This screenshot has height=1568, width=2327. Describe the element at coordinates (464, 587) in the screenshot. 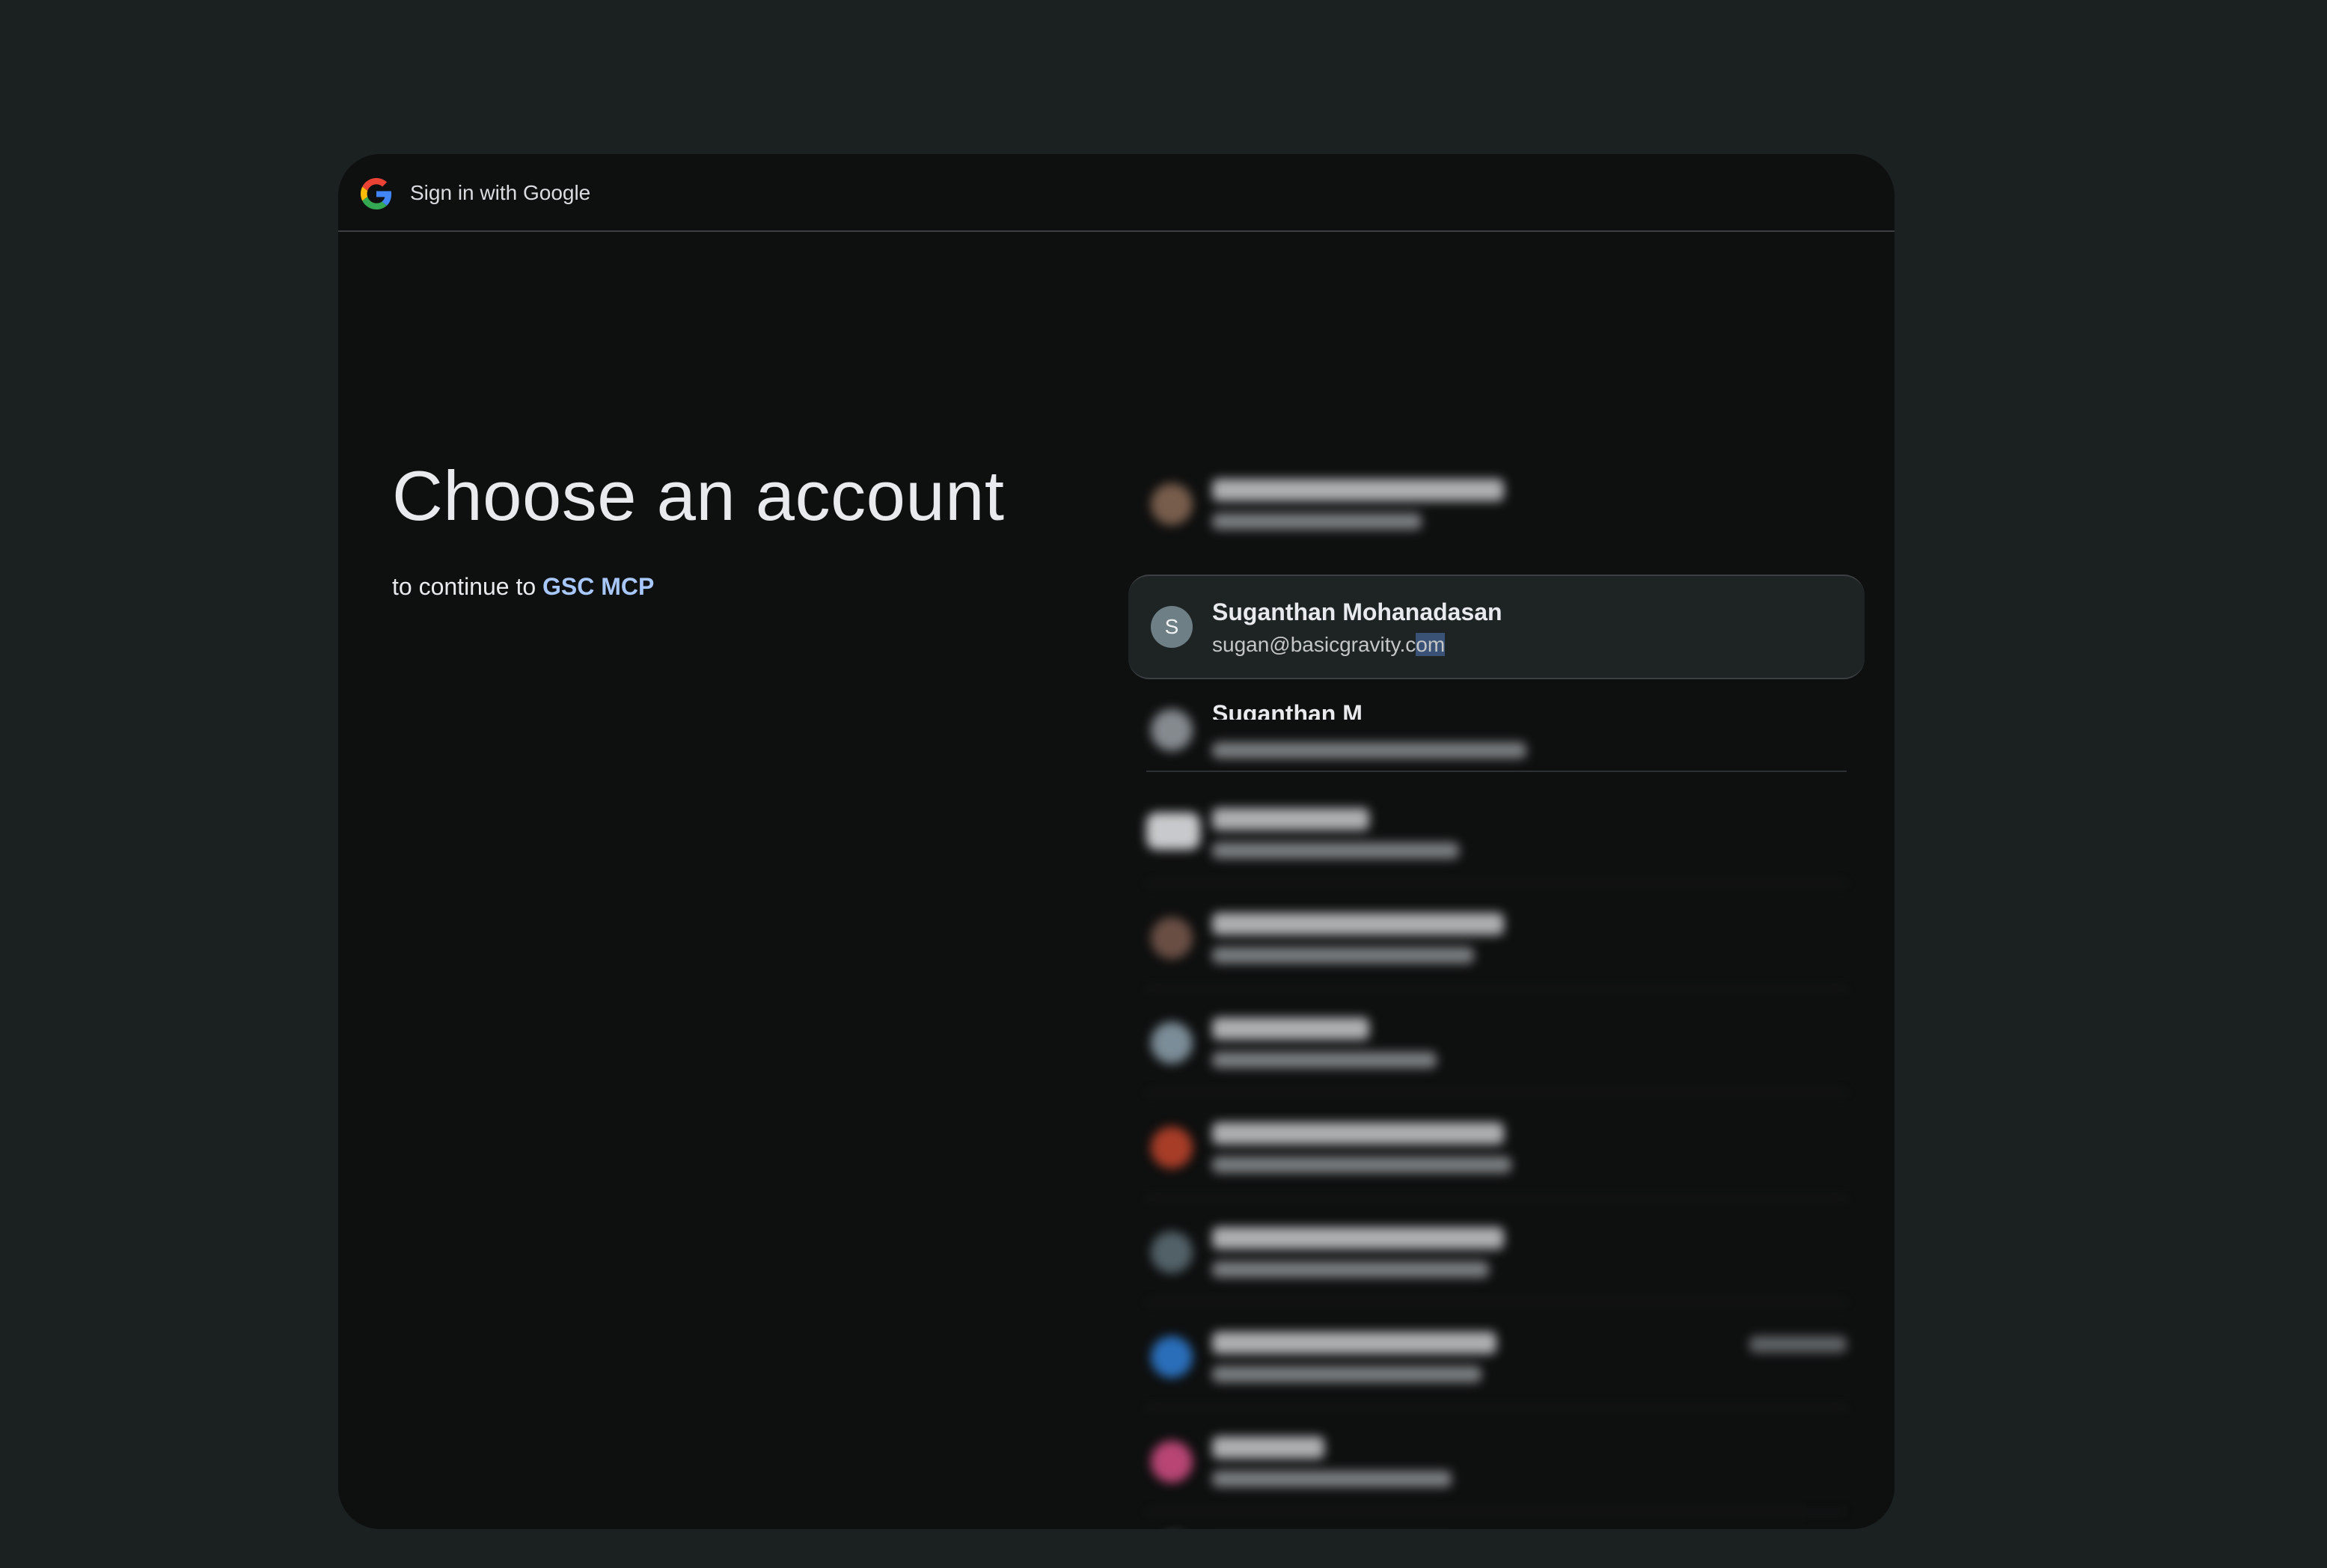

I see `continue-prefix: to continue to` at that location.